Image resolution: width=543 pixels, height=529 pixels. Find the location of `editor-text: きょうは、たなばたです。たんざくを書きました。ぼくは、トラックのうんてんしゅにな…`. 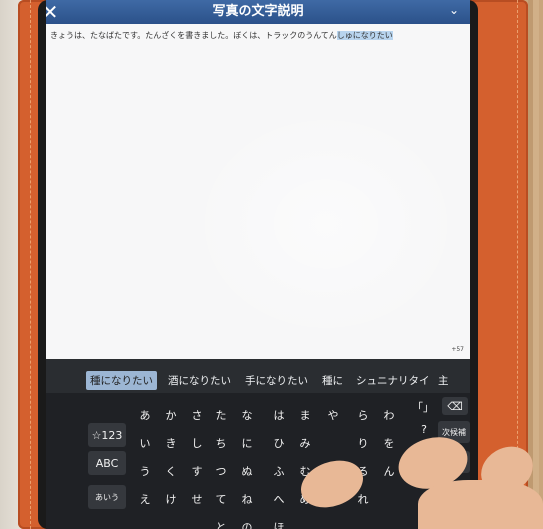

editor-text: きょうは、たなばたです。たんざくを書きました。ぼくは、トラックのうんてんしゅにな… is located at coordinates (221, 35).